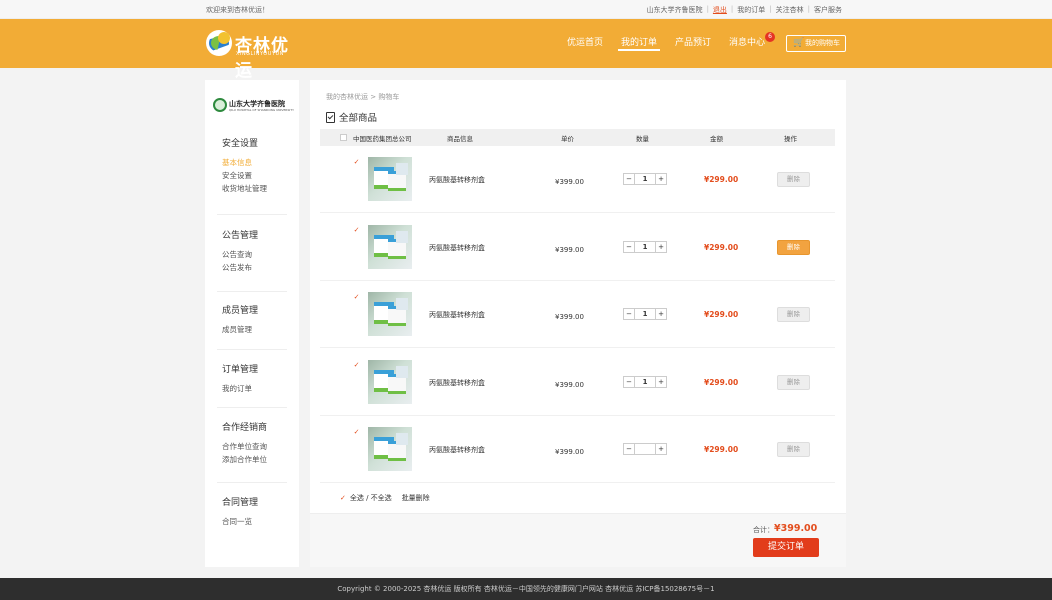 The image size is (1052, 600). Describe the element at coordinates (244, 447) in the screenshot. I see `sidebar-item-partner-query: 合作单位查询` at that location.